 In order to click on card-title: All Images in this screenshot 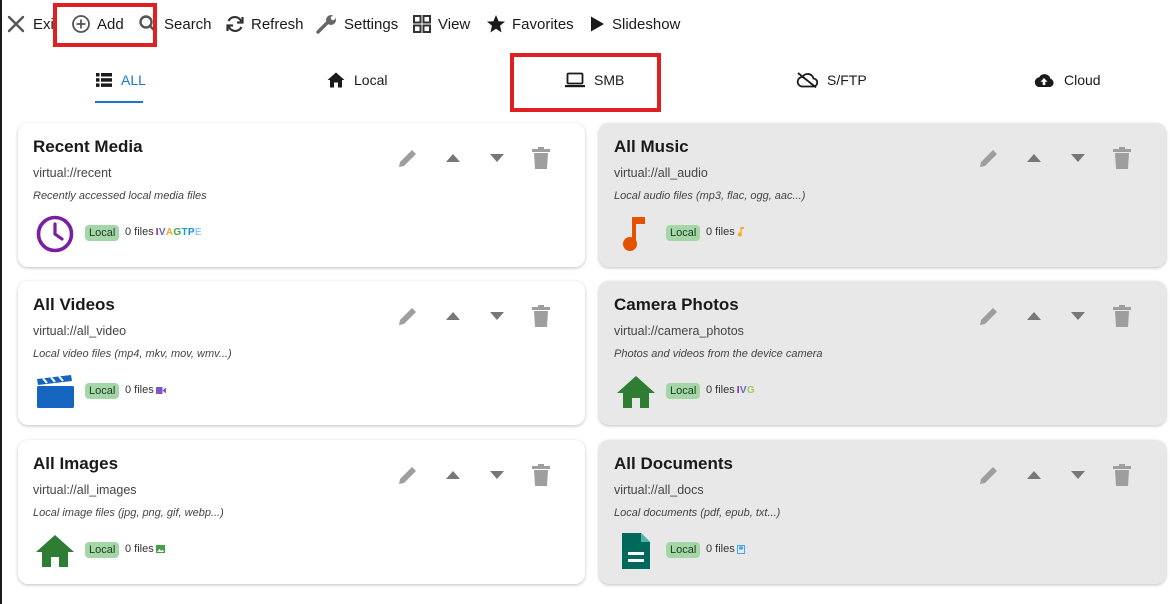, I will do `click(76, 463)`.